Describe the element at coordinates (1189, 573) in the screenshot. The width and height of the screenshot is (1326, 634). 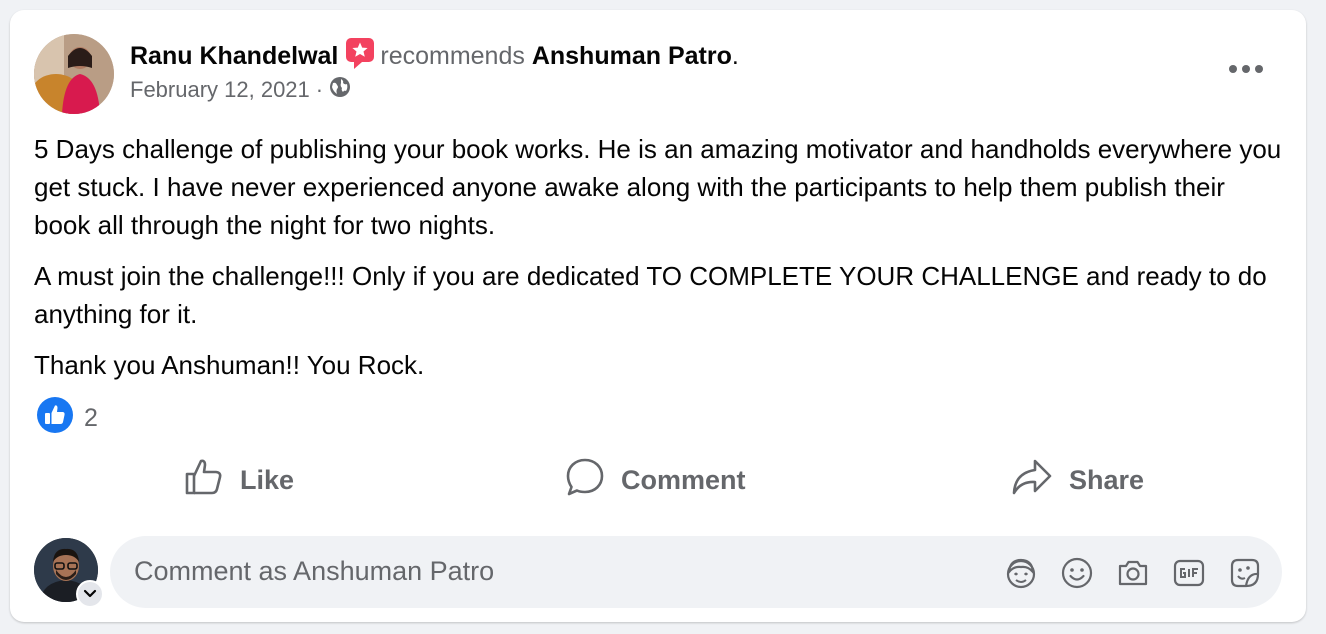
I see `gif-icon` at that location.